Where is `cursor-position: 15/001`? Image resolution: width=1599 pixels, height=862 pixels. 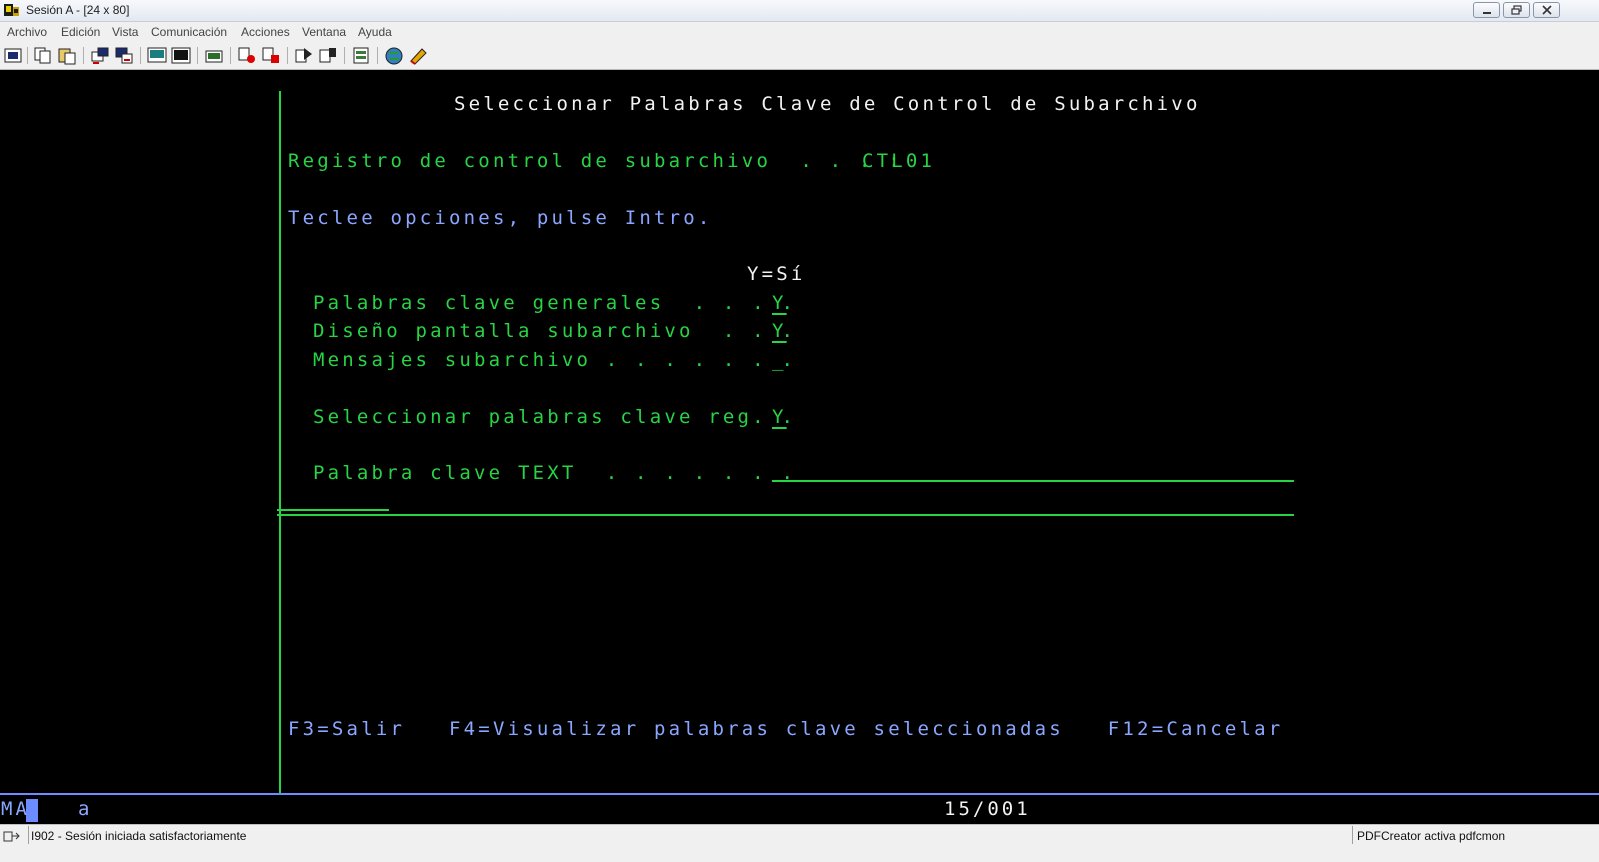
cursor-position: 15/001 is located at coordinates (987, 809).